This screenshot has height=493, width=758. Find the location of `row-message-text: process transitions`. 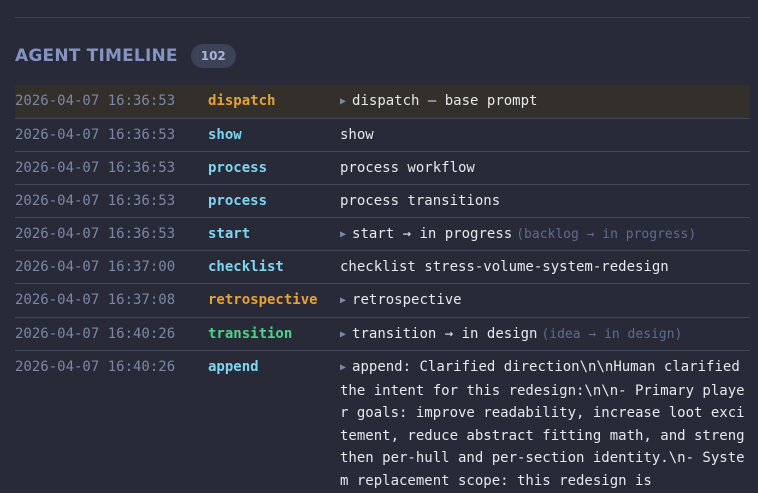

row-message-text: process transitions is located at coordinates (420, 200).